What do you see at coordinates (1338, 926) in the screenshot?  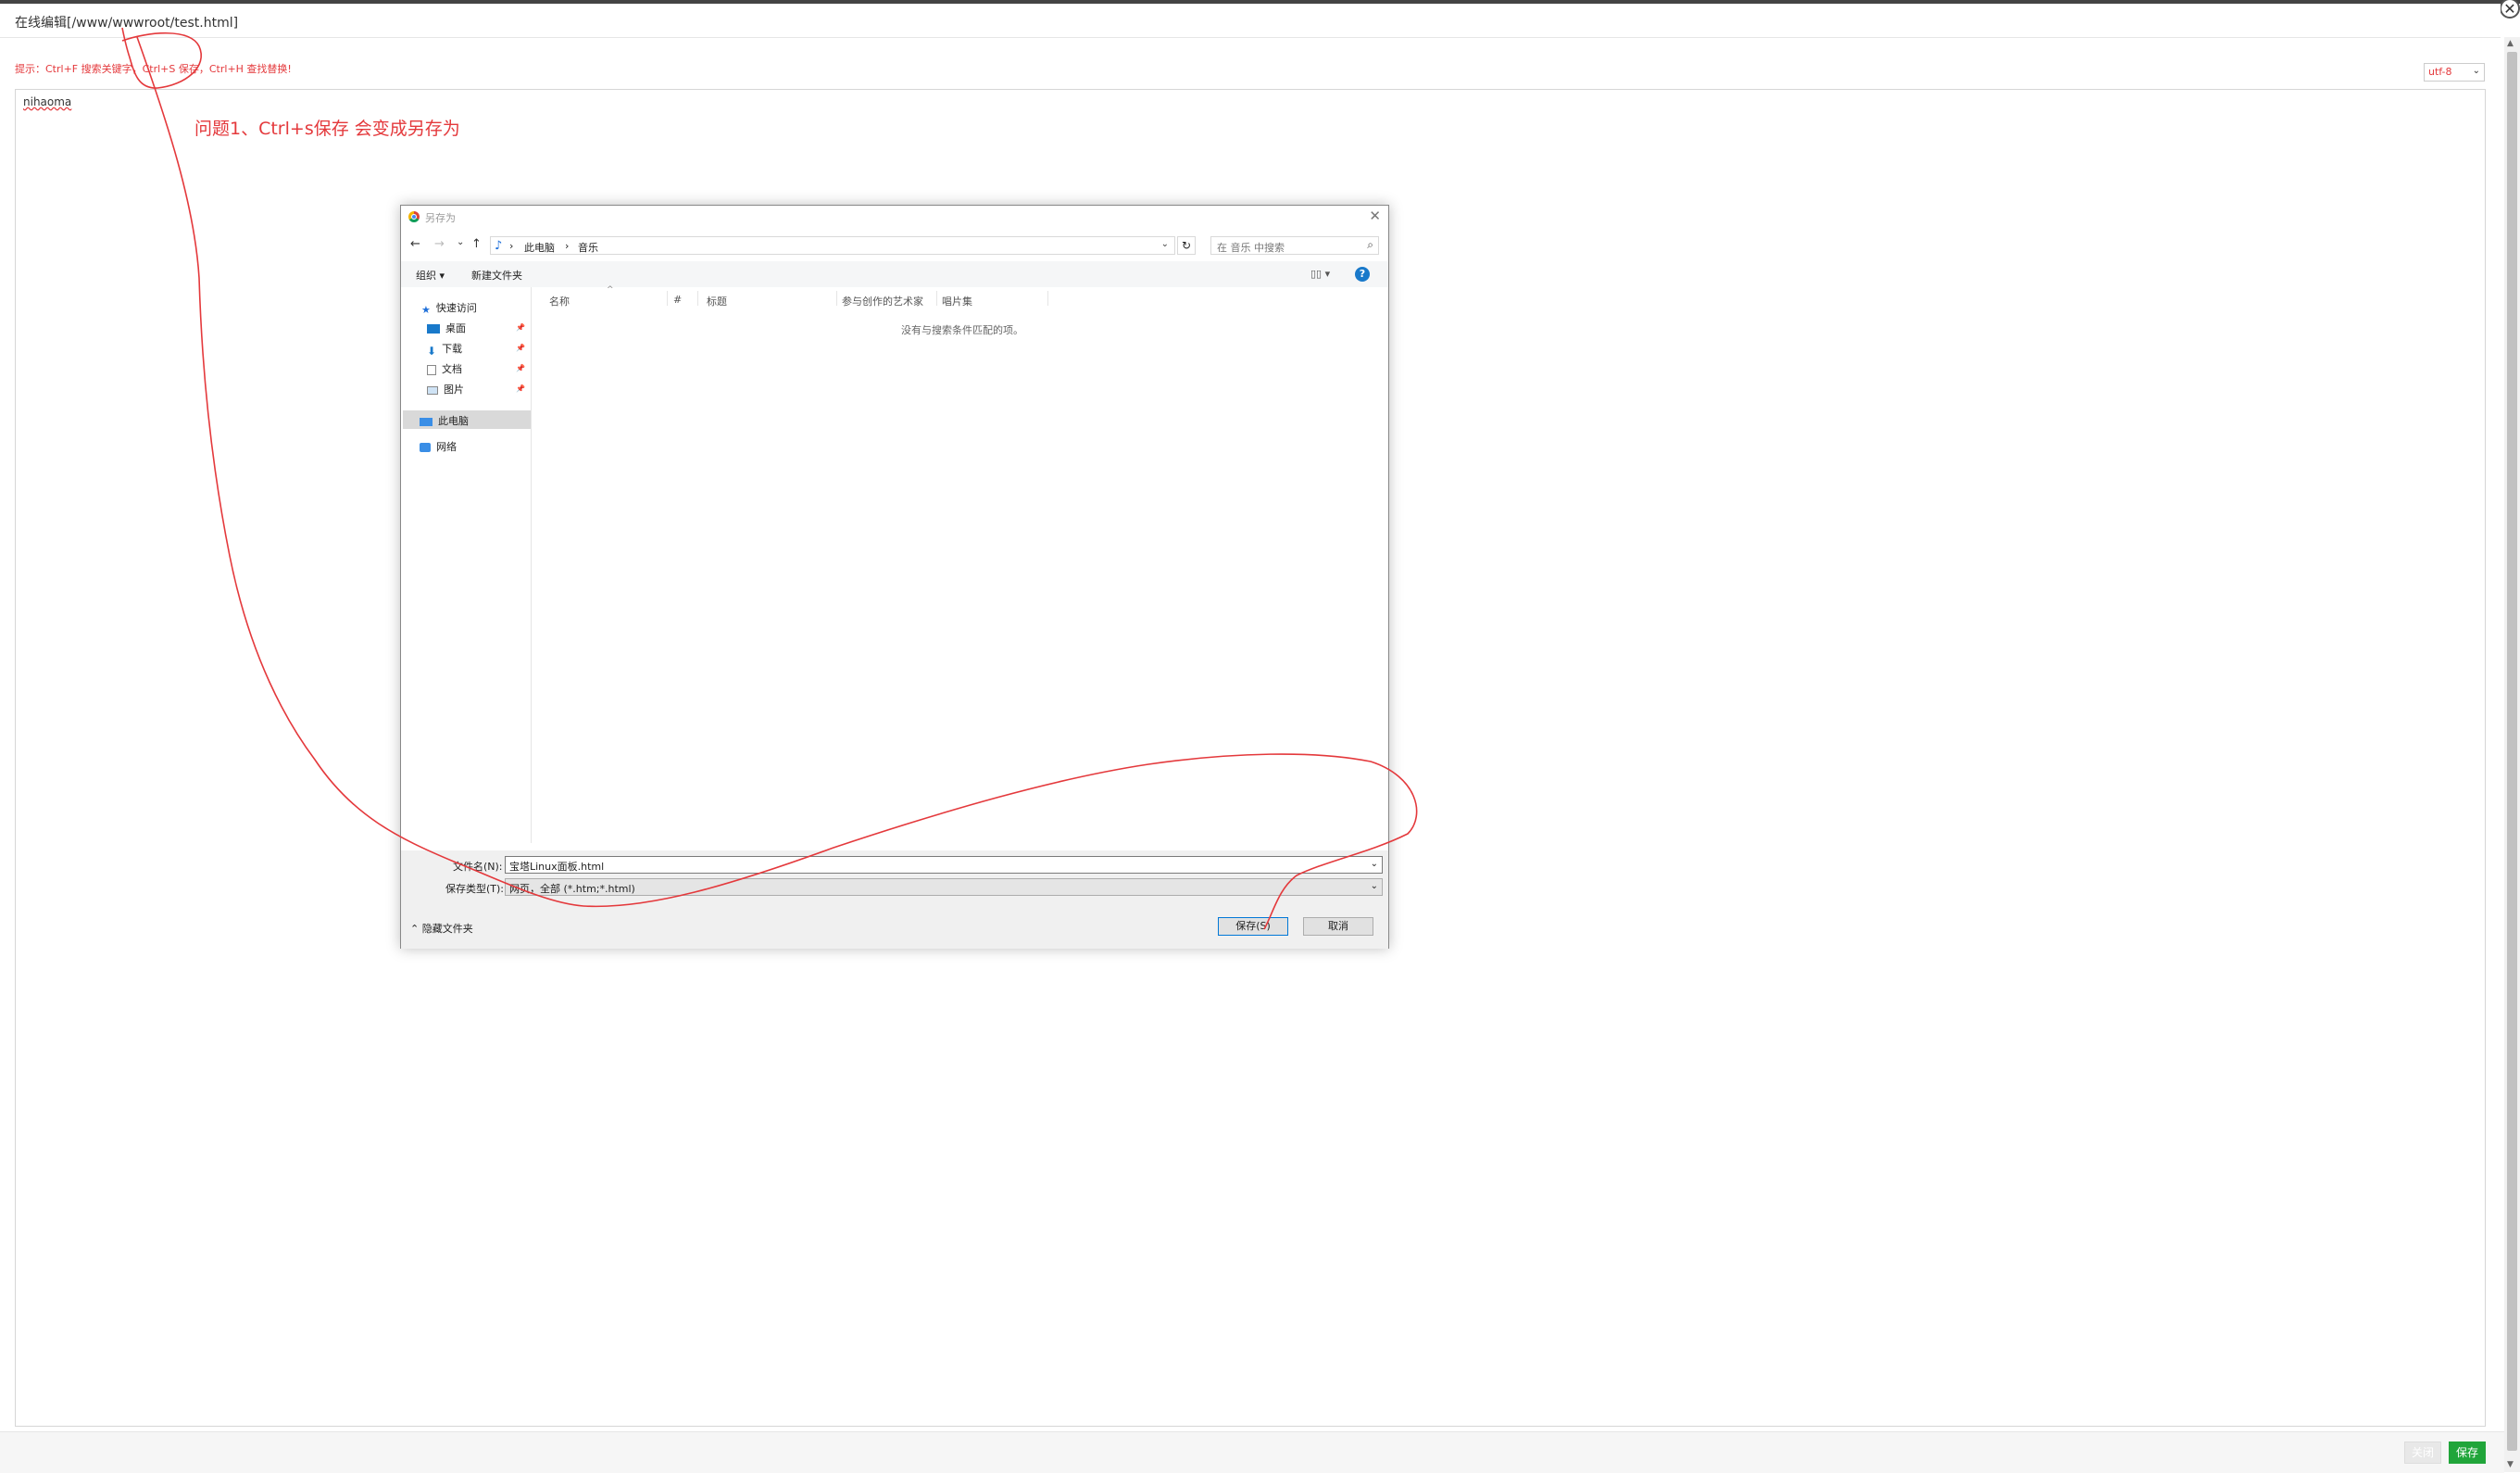 I see `dialog-cancel-button: 取消` at bounding box center [1338, 926].